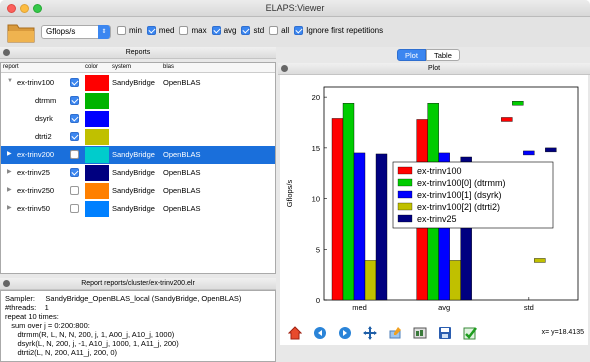 The width and height of the screenshot is (590, 362). What do you see at coordinates (411, 55) in the screenshot?
I see `tab-plot: Plot` at bounding box center [411, 55].